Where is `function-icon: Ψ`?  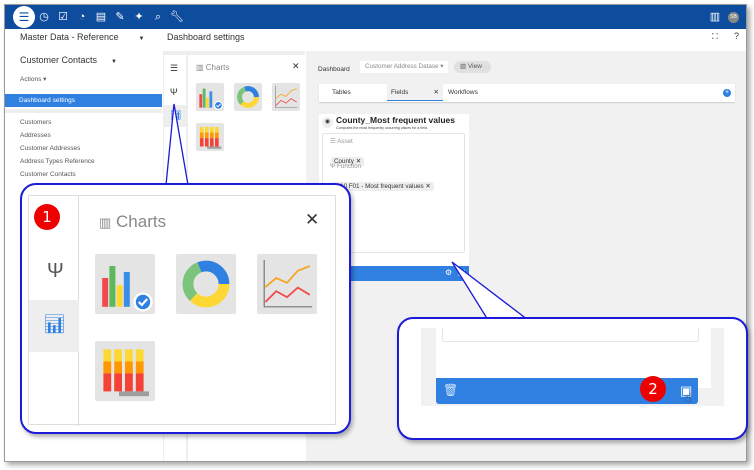 function-icon: Ψ is located at coordinates (55, 271).